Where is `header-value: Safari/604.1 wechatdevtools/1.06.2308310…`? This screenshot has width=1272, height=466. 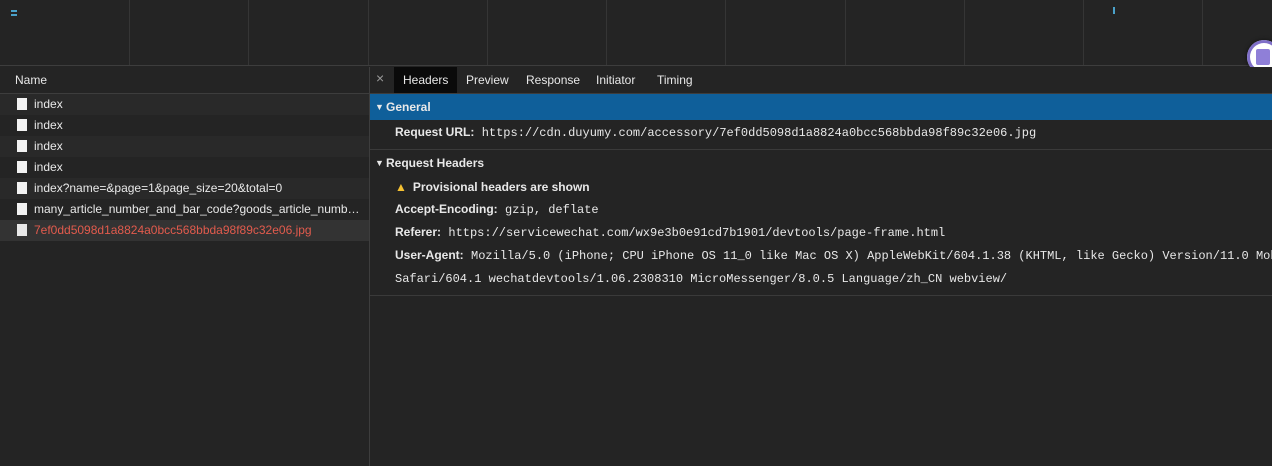 header-value: Safari/604.1 wechatdevtools/1.06.2308310… is located at coordinates (701, 279).